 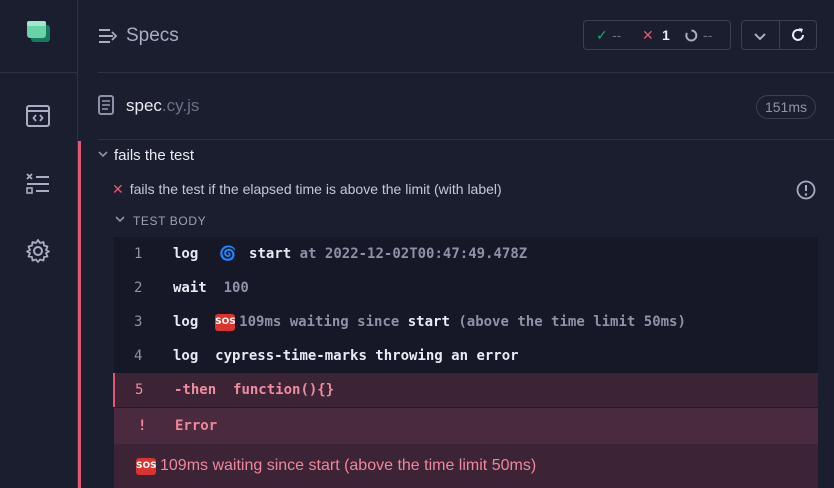 What do you see at coordinates (806, 190) in the screenshot?
I see `alert-circle-icon` at bounding box center [806, 190].